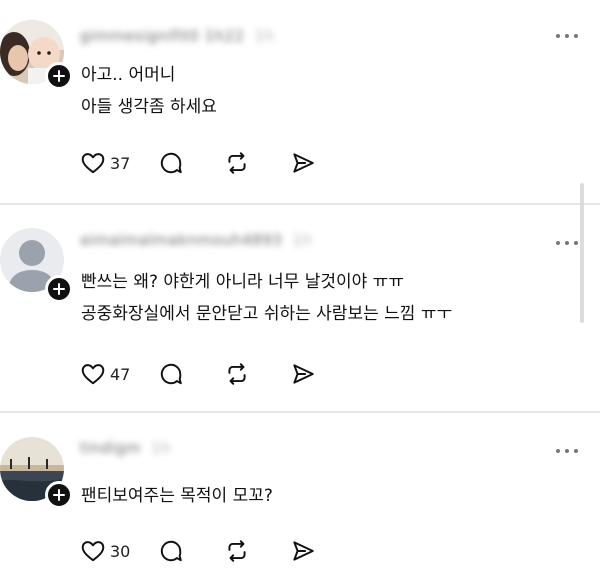 Image resolution: width=600 pixels, height=570 pixels. I want to click on username: gimmesignifit0 1h22 1h, so click(177, 36).